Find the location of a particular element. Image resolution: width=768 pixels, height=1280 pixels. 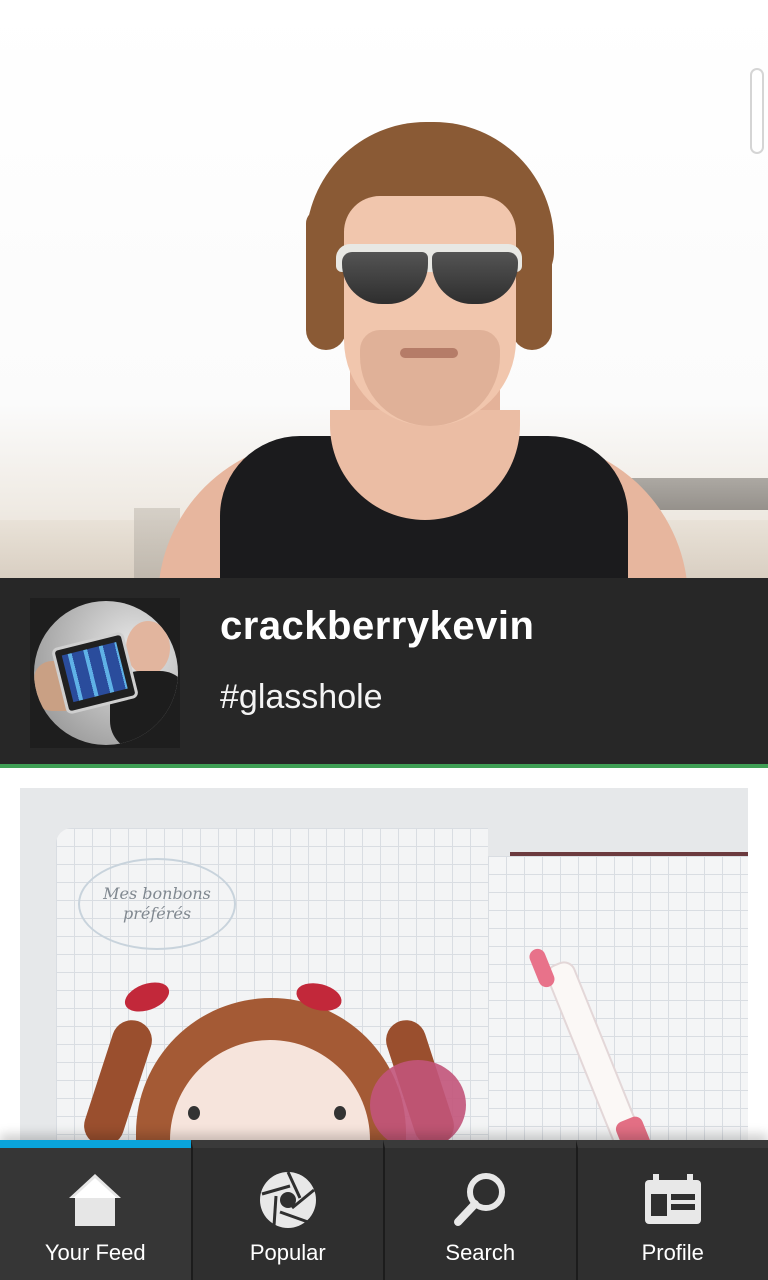

caption-accent-line is located at coordinates (384, 766).